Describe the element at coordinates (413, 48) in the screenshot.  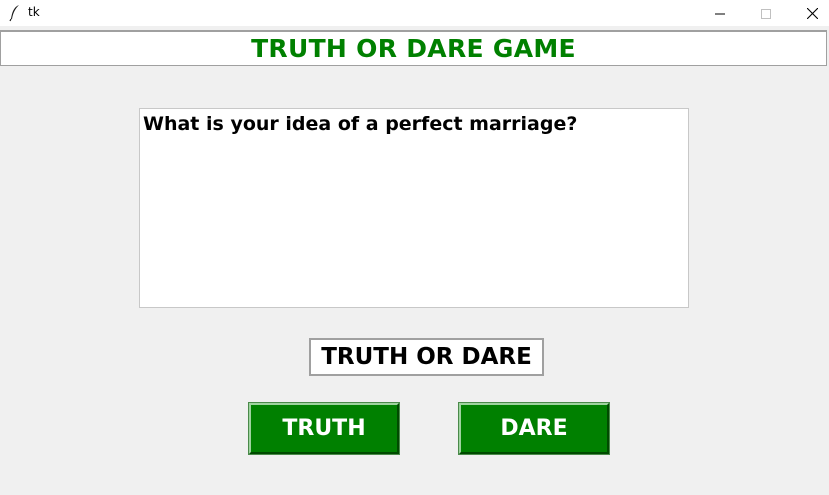
I see `game-title: TRUTH OR DARE GAME` at that location.